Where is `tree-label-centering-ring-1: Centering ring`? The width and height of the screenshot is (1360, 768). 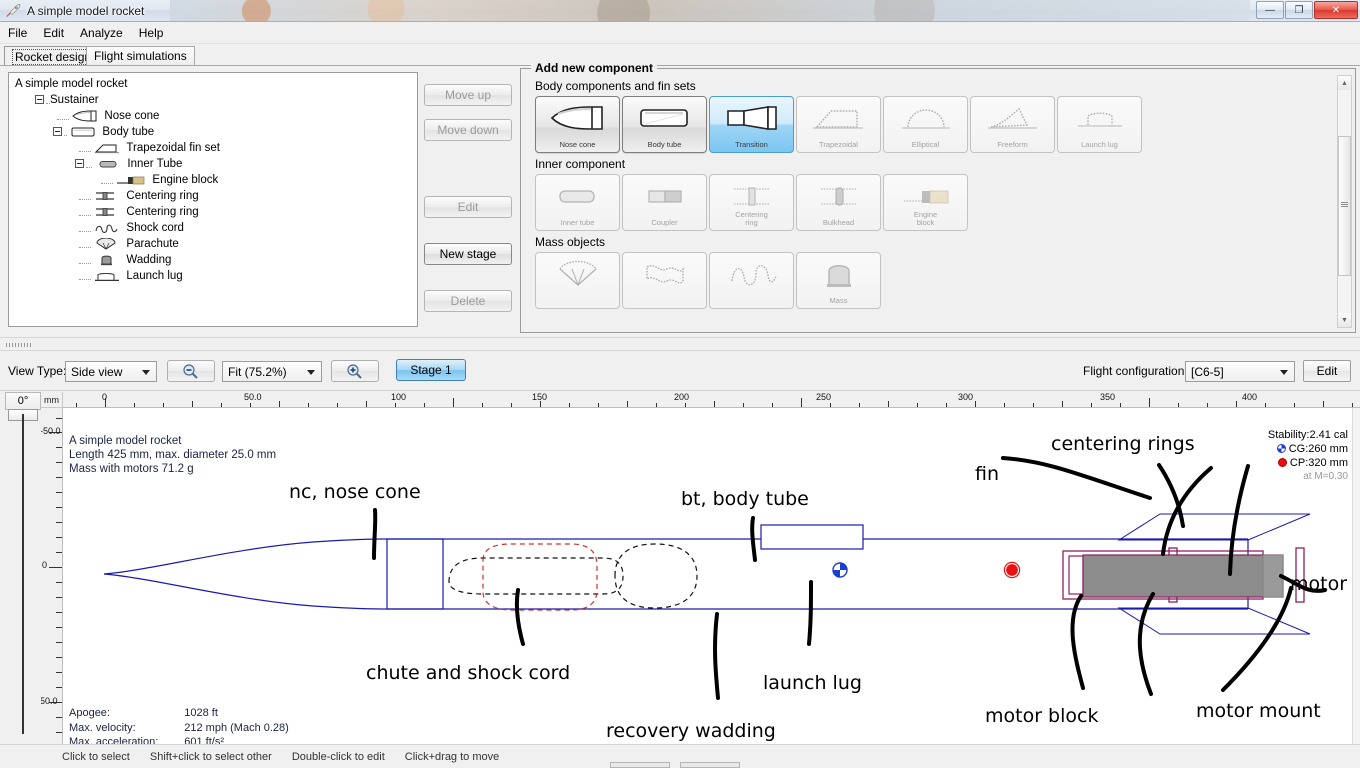
tree-label-centering-ring-1: Centering ring is located at coordinates (162, 196).